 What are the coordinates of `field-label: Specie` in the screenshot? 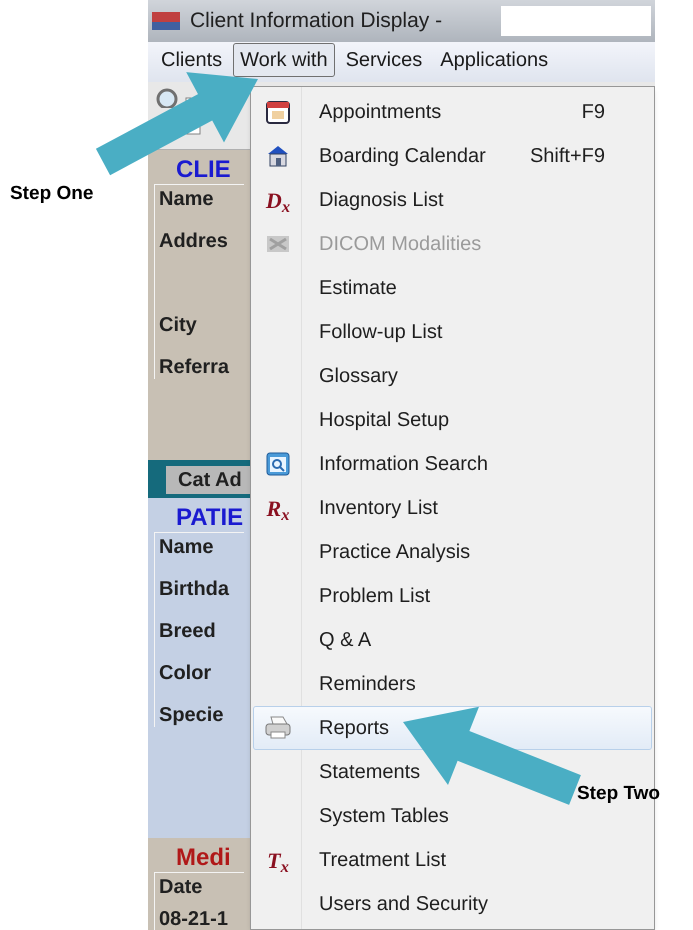 It's located at (191, 715).